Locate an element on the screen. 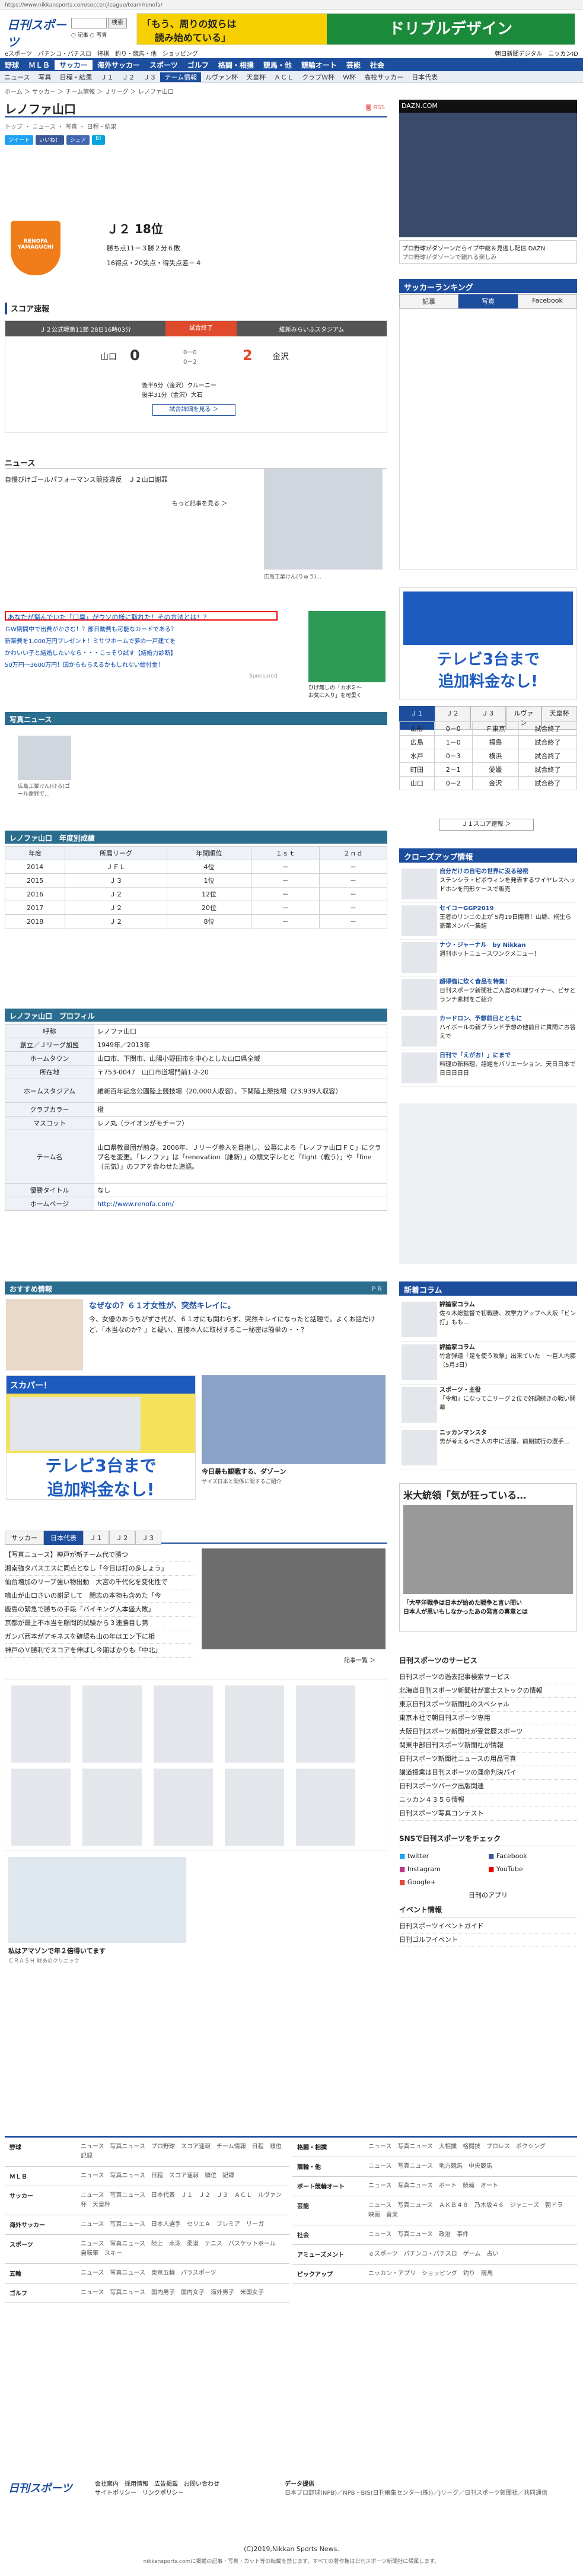 The width and height of the screenshot is (583, 2576). list-item: 日刊スポーツ新聞社ニュースの用品写真 is located at coordinates (488, 1759).